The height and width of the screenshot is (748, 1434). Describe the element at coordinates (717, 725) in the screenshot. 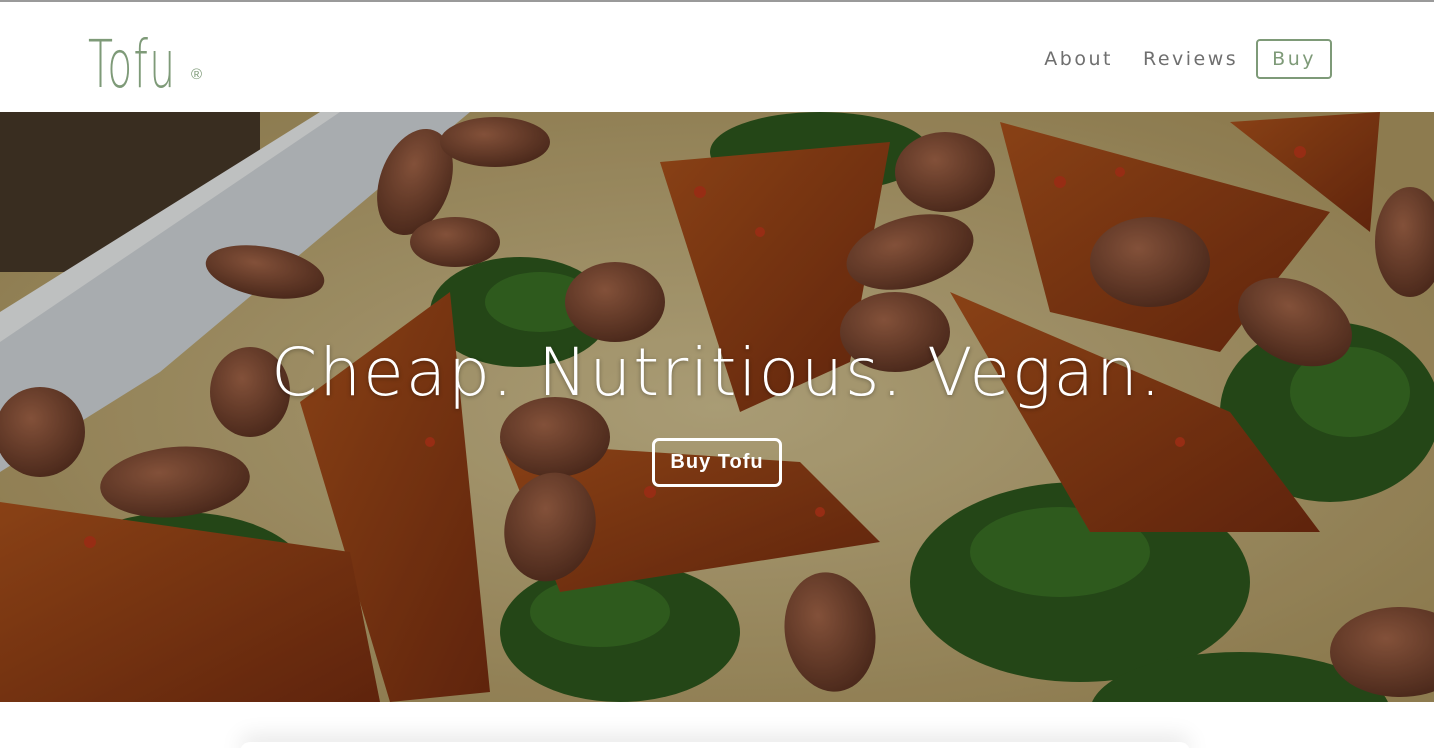

I see `below-hero-section` at that location.